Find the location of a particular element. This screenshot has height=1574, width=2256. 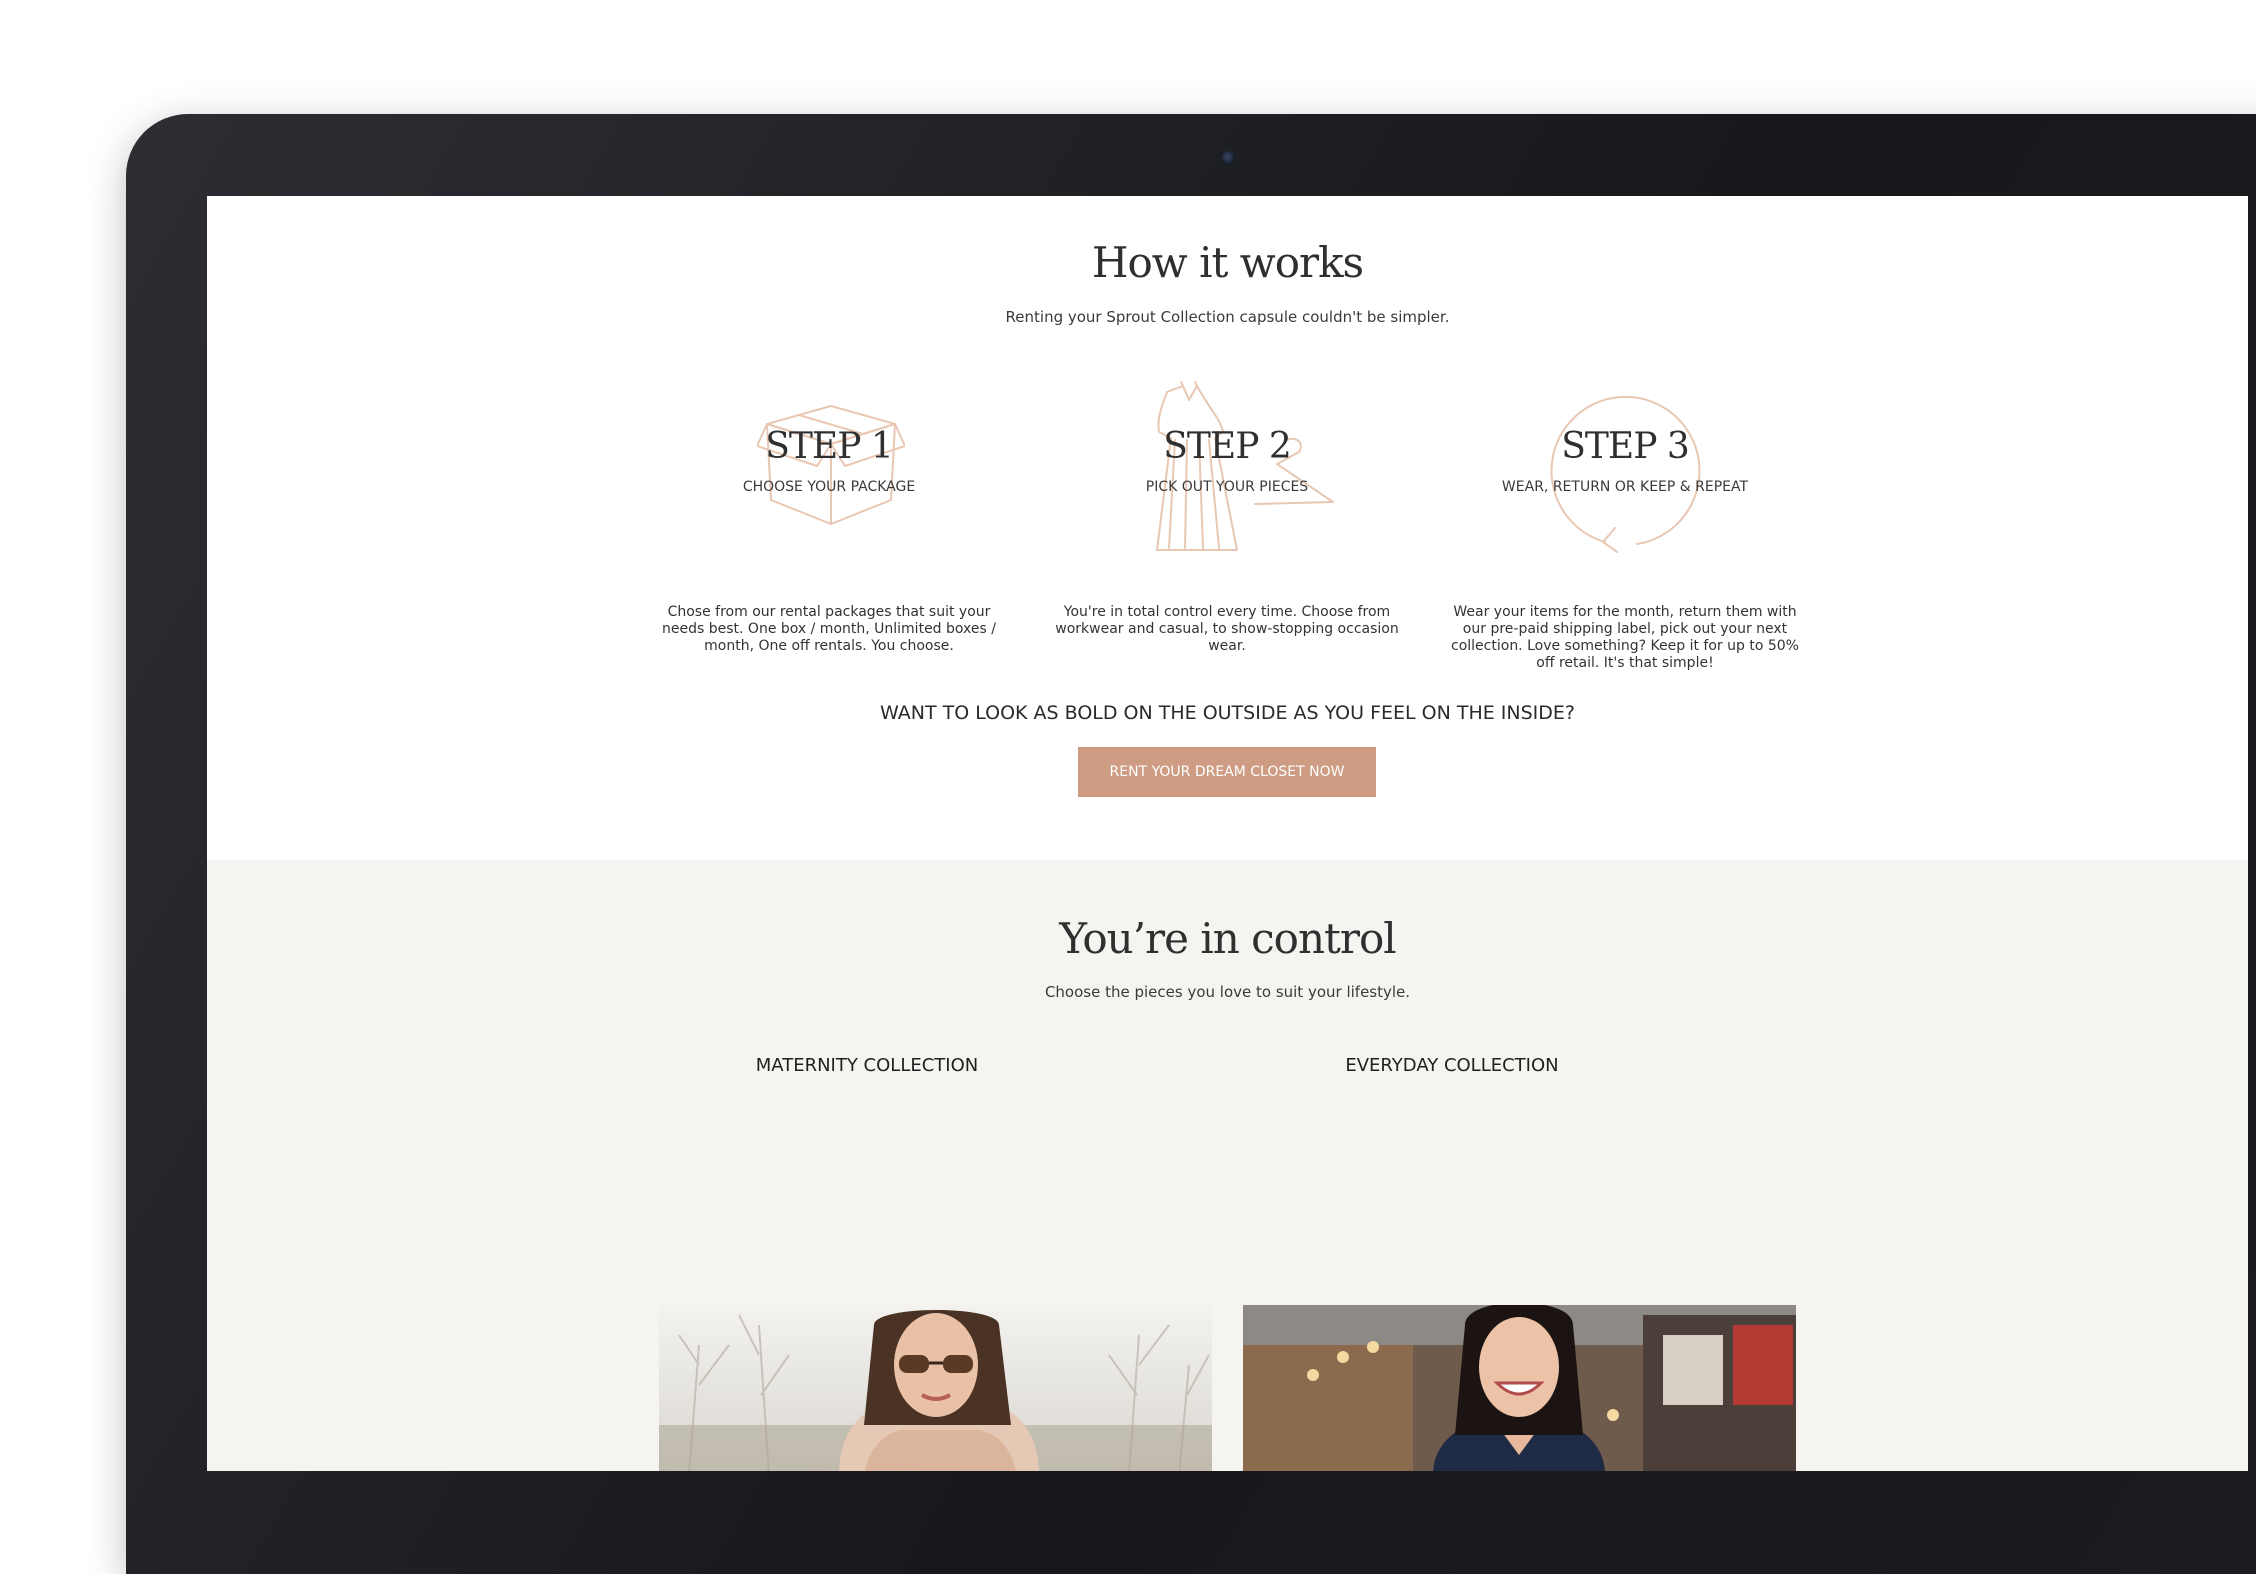

maternity-collection-image is located at coordinates (935, 1388).